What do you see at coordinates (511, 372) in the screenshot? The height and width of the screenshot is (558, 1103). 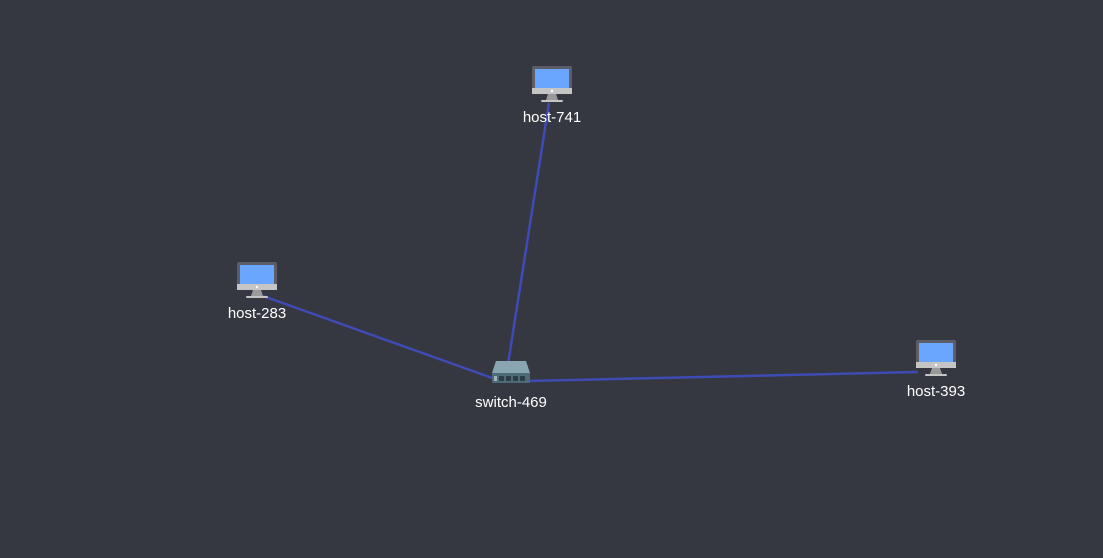 I see `network-switch-icon` at bounding box center [511, 372].